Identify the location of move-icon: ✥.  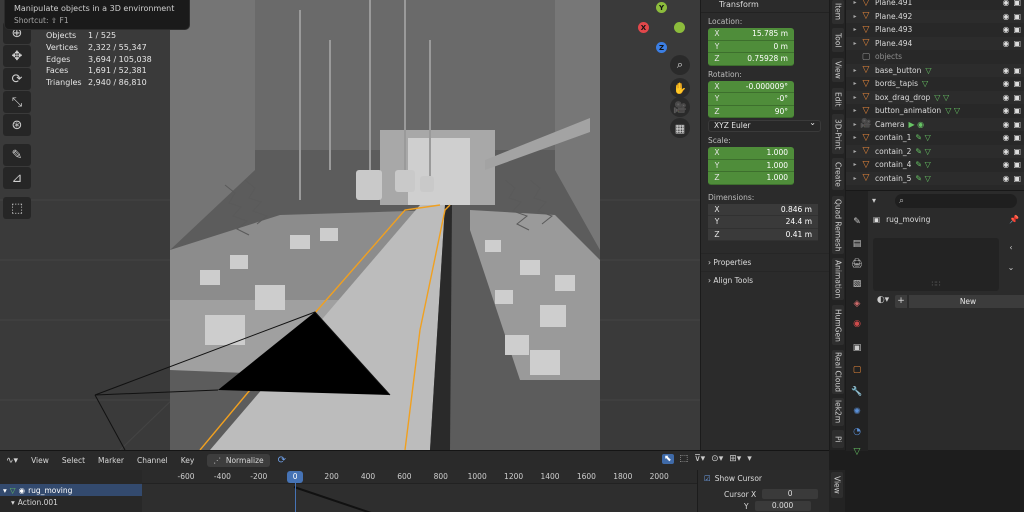
(17, 56).